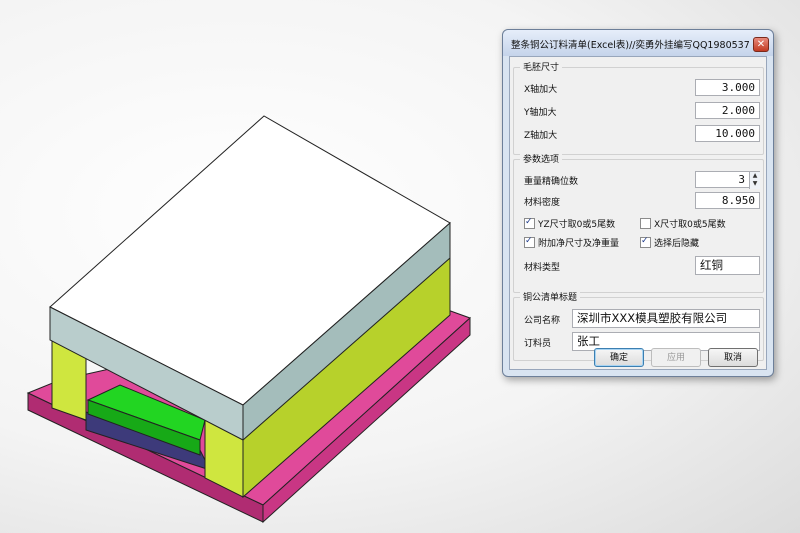 The width and height of the screenshot is (800, 533). Describe the element at coordinates (542, 268) in the screenshot. I see `material-label: 材料类型` at that location.